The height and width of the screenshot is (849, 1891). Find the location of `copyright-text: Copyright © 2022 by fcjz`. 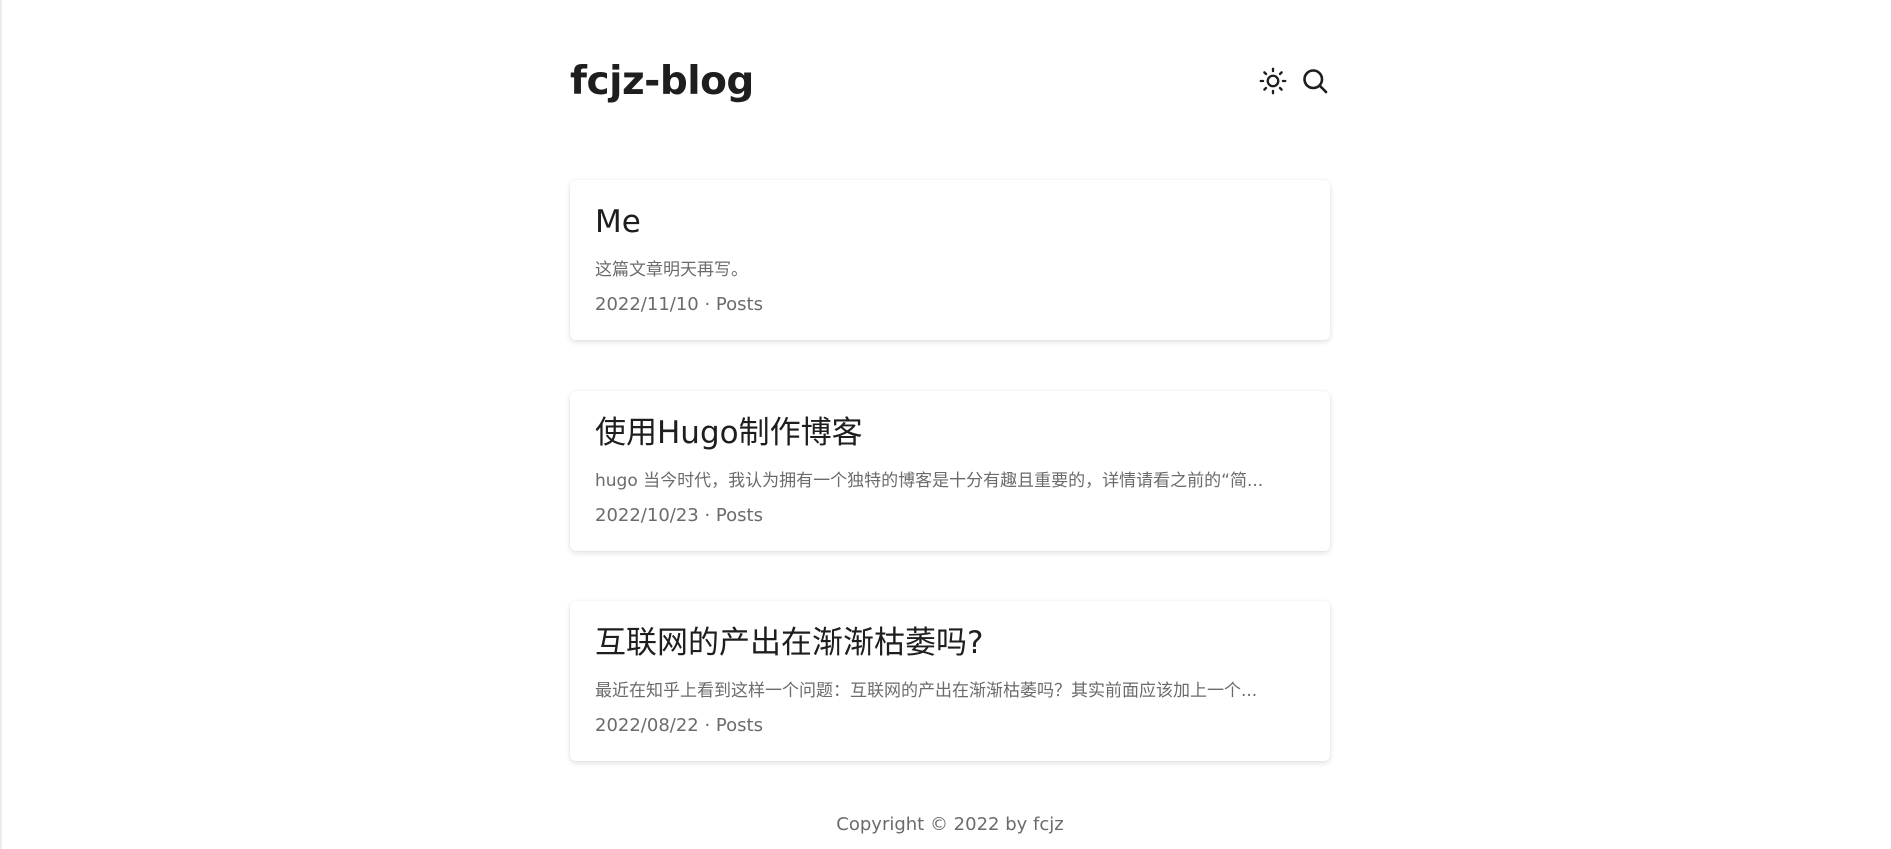

copyright-text: Copyright © 2022 by fcjz is located at coordinates (950, 824).